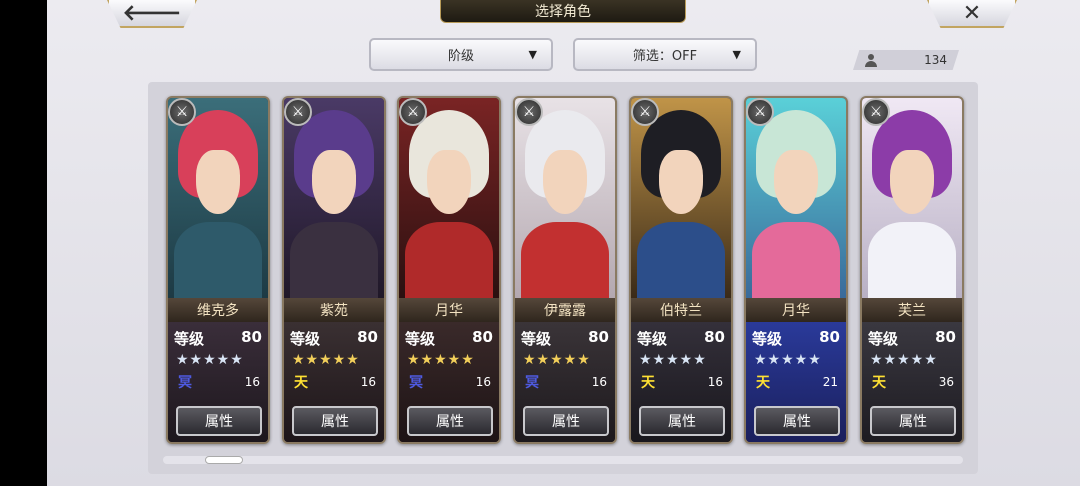 The height and width of the screenshot is (486, 1080). Describe the element at coordinates (529, 112) in the screenshot. I see `axe-class-icon: ⚔` at that location.